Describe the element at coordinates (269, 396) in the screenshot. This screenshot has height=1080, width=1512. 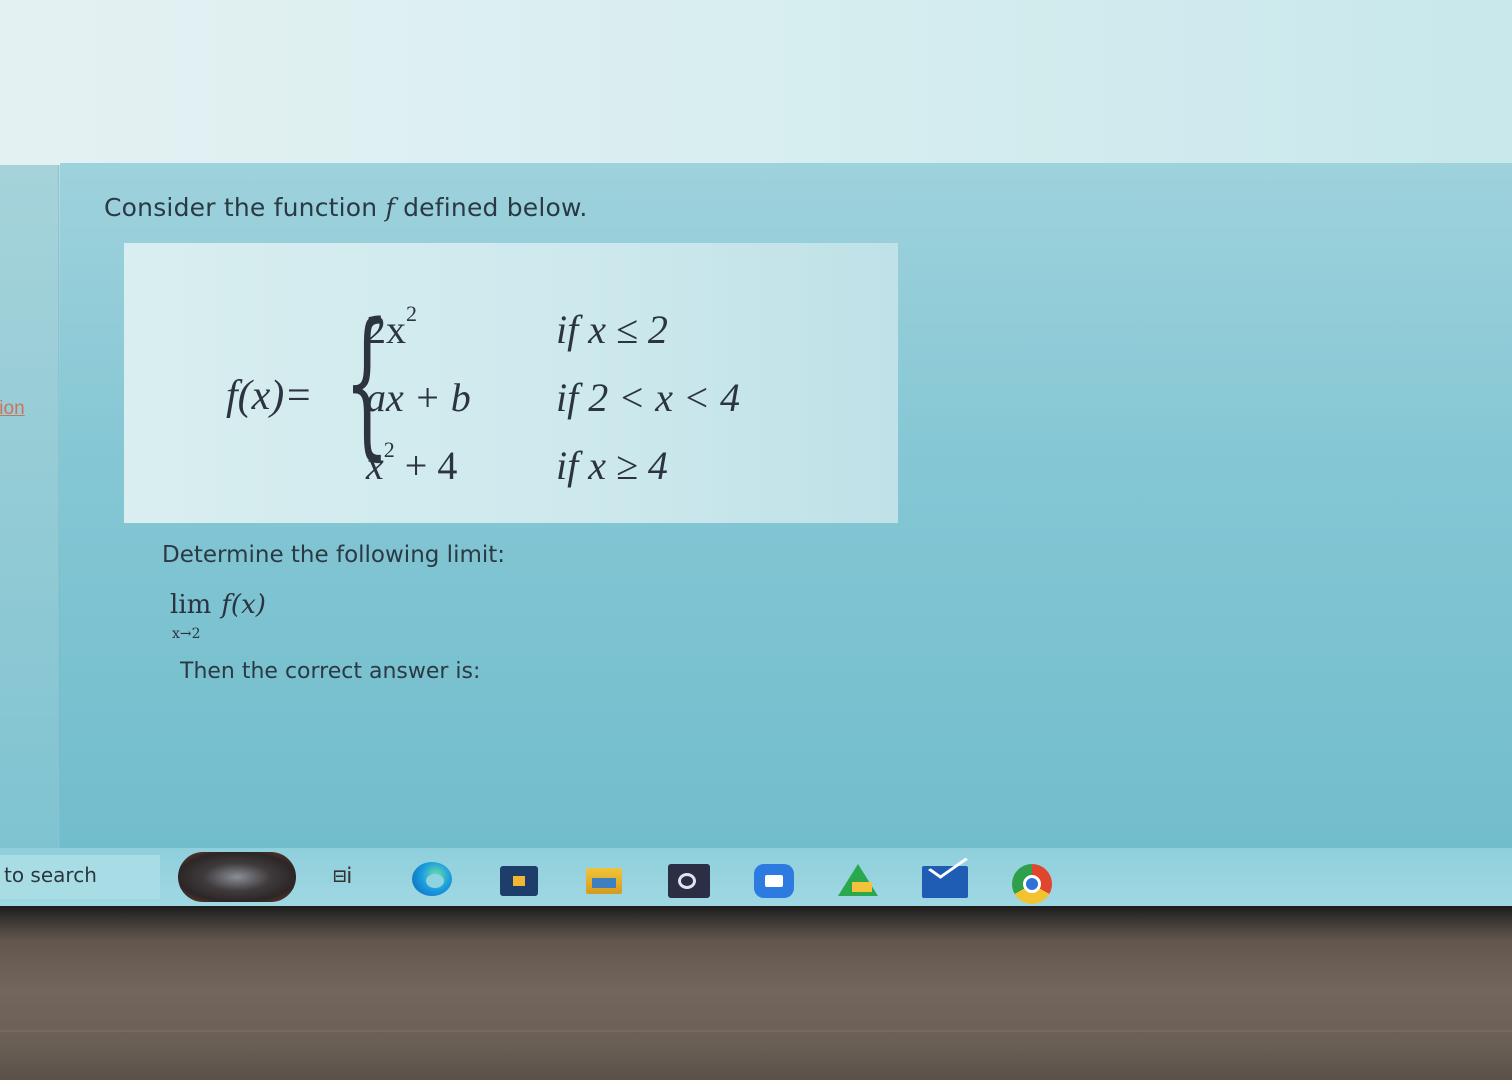
I see `function-label: f(x)=` at that location.